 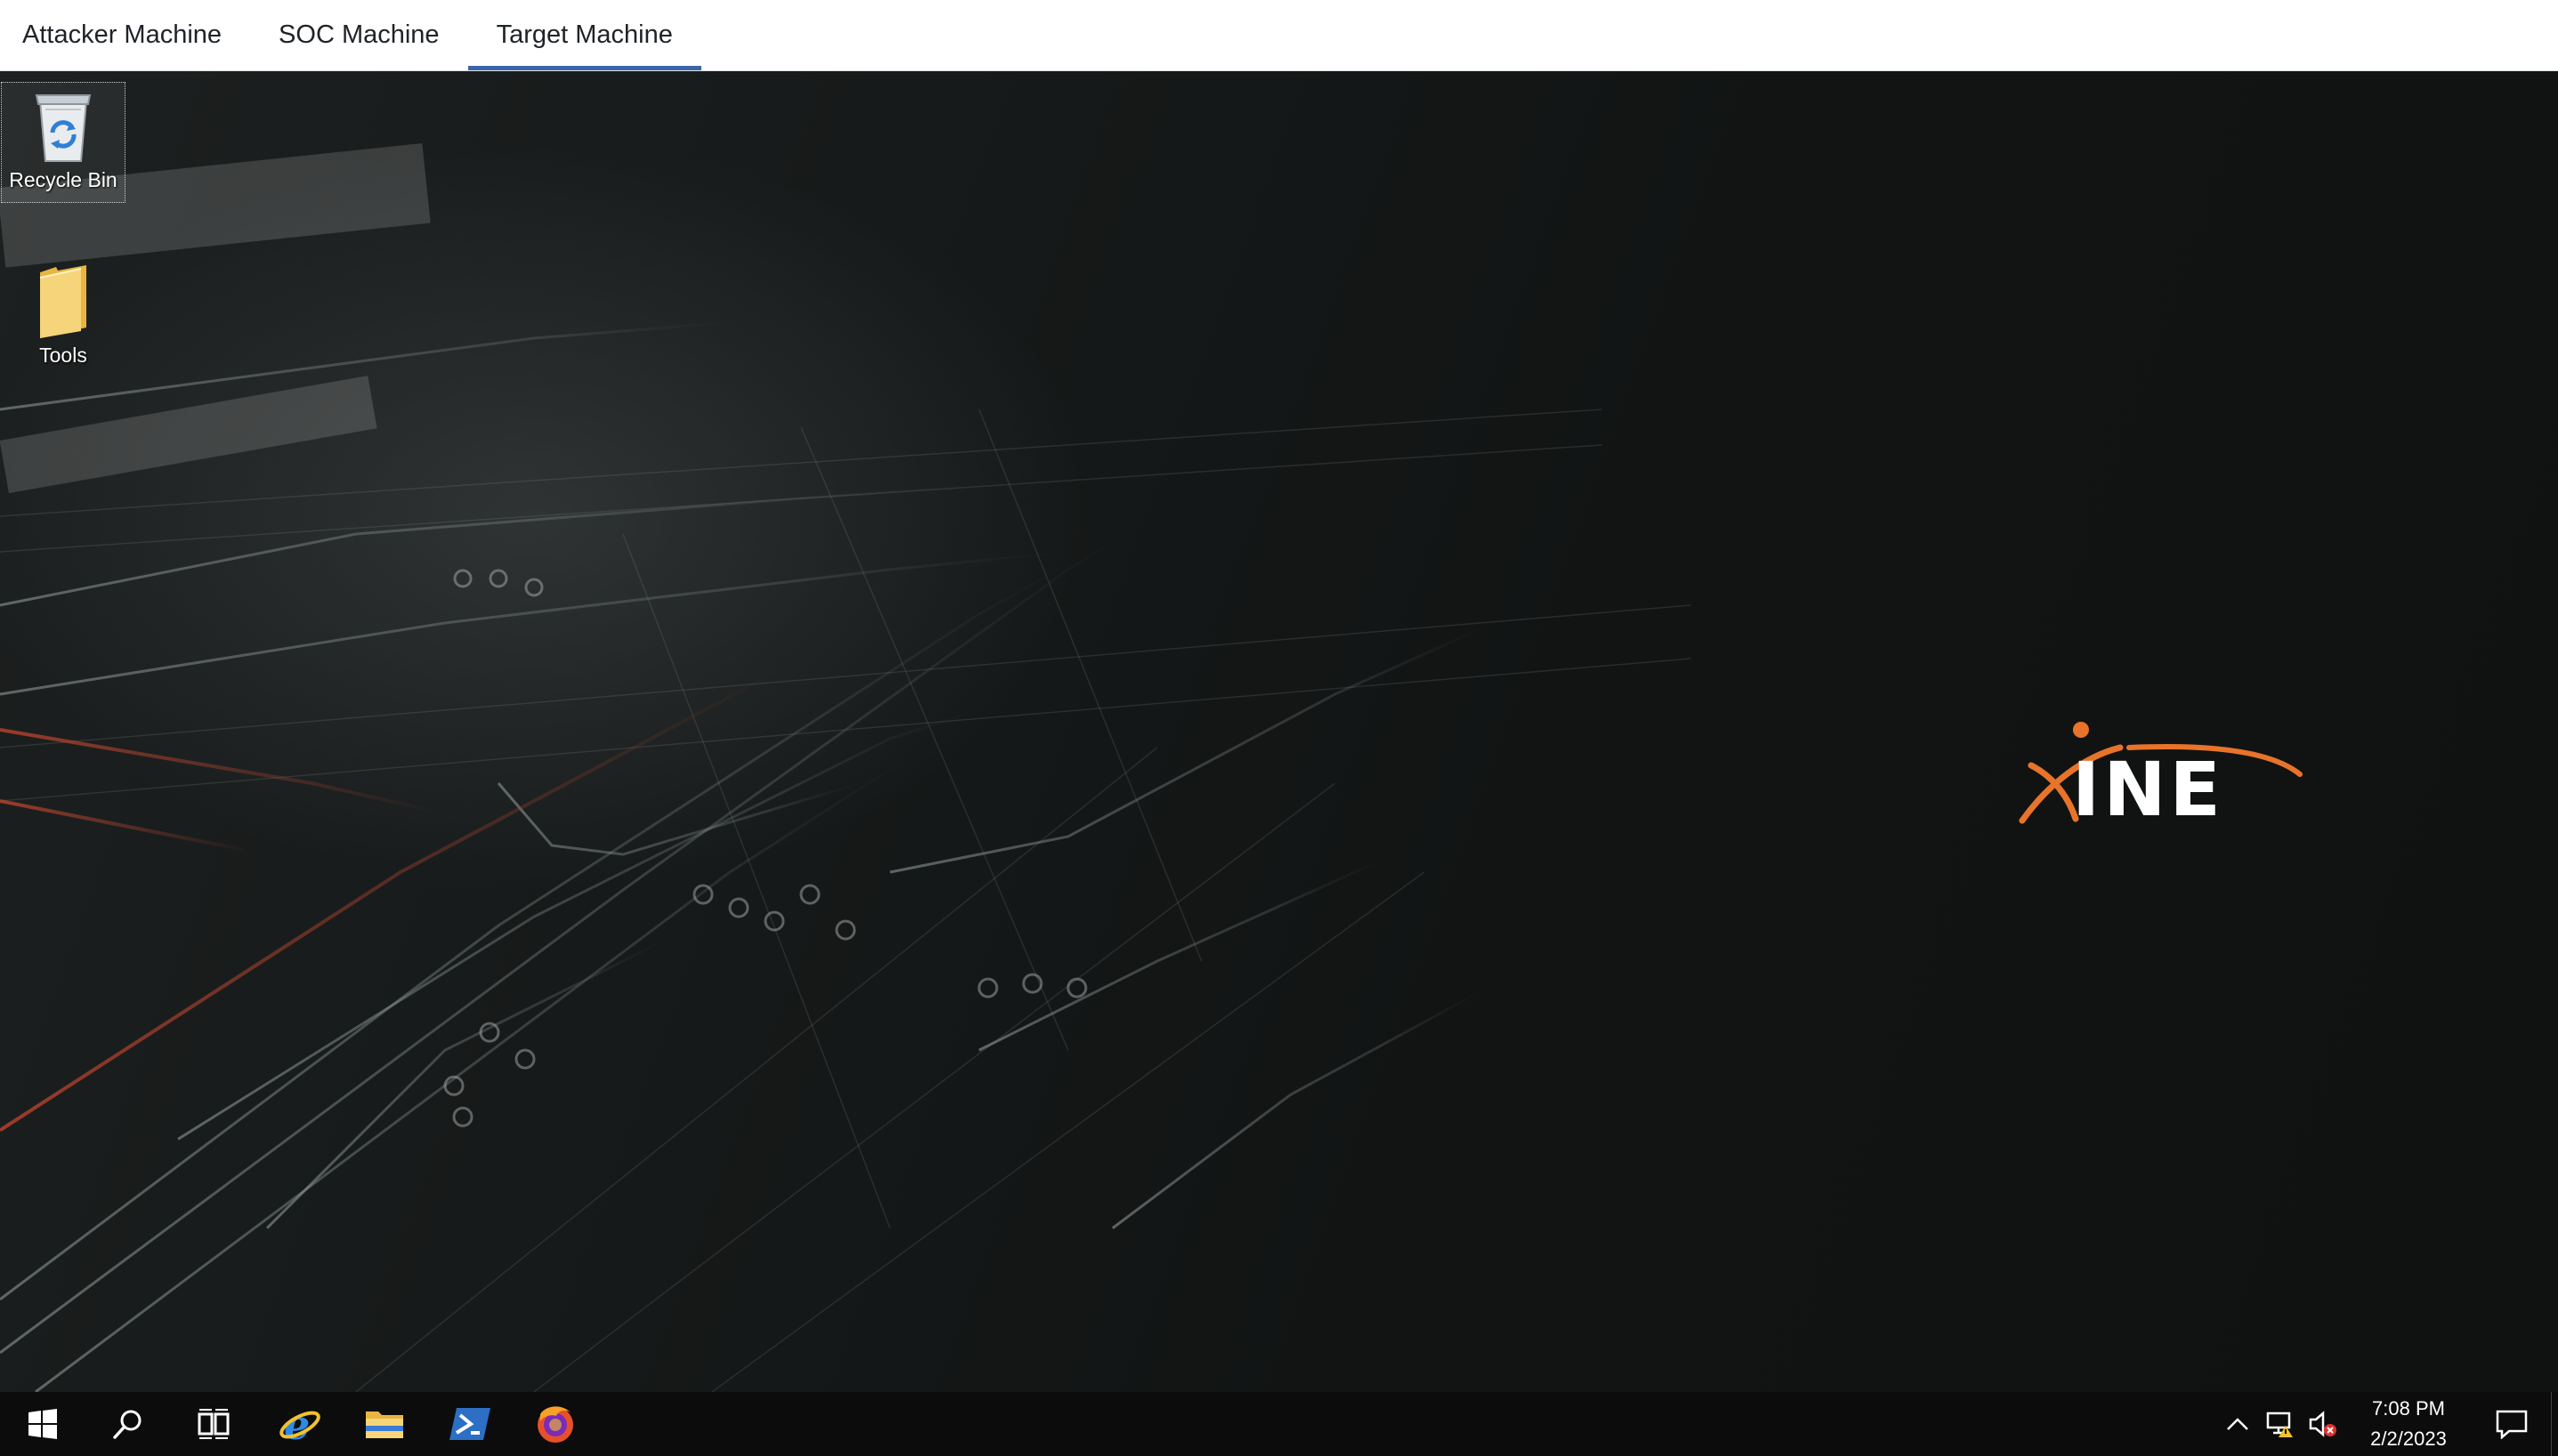 I want to click on network-warning-icon, so click(x=2279, y=1424).